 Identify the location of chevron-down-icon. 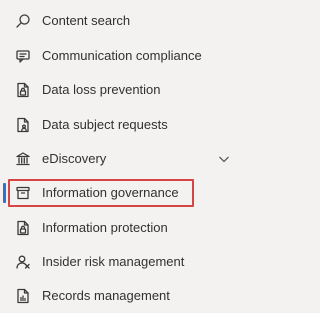
(224, 159).